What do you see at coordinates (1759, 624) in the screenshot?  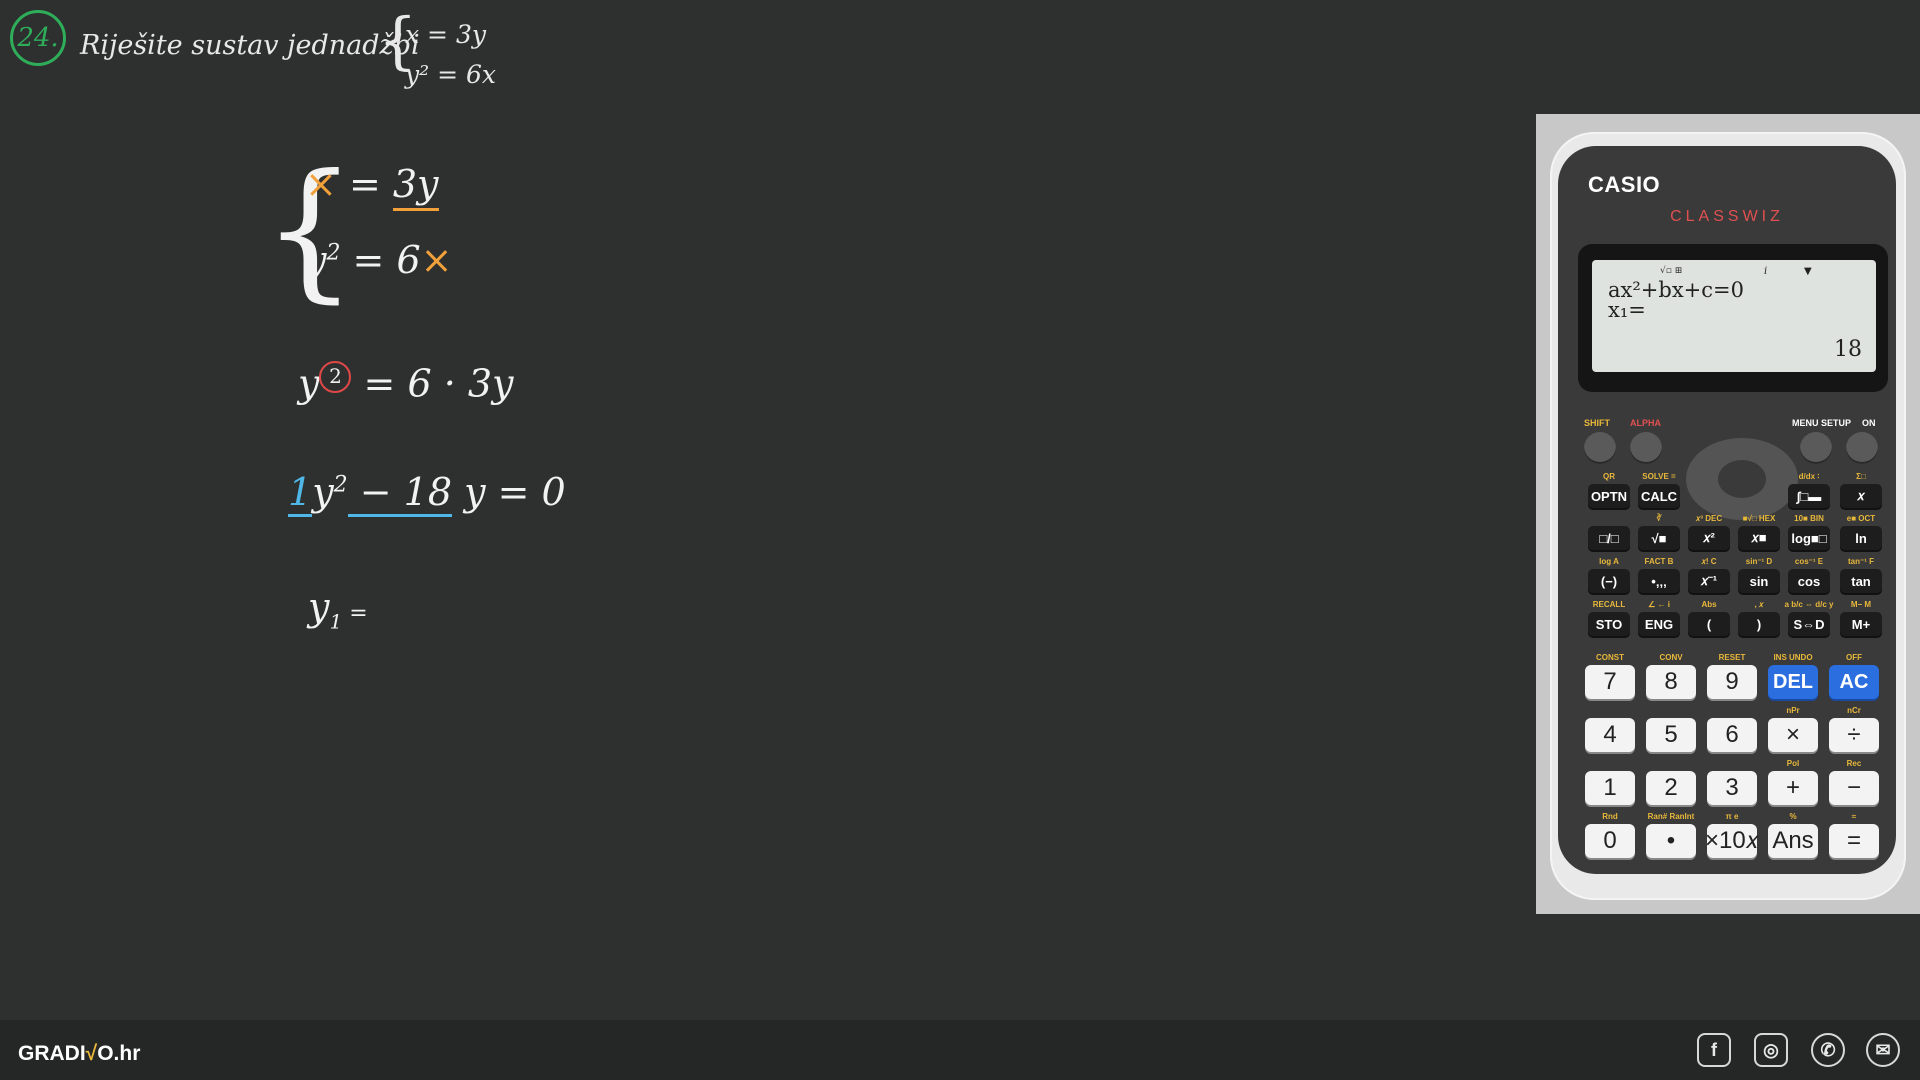 I see `function-key: )` at bounding box center [1759, 624].